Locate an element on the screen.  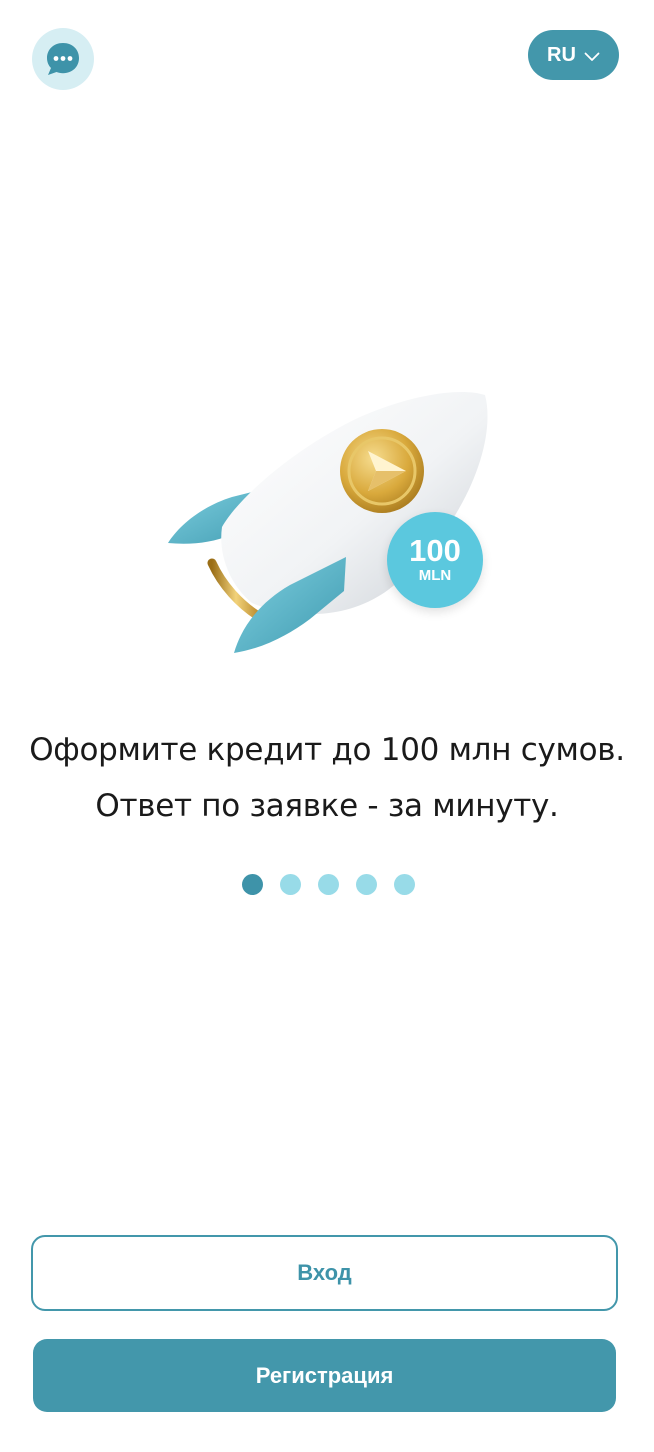
rocket-illustration: 100 MLN is located at coordinates (330, 525).